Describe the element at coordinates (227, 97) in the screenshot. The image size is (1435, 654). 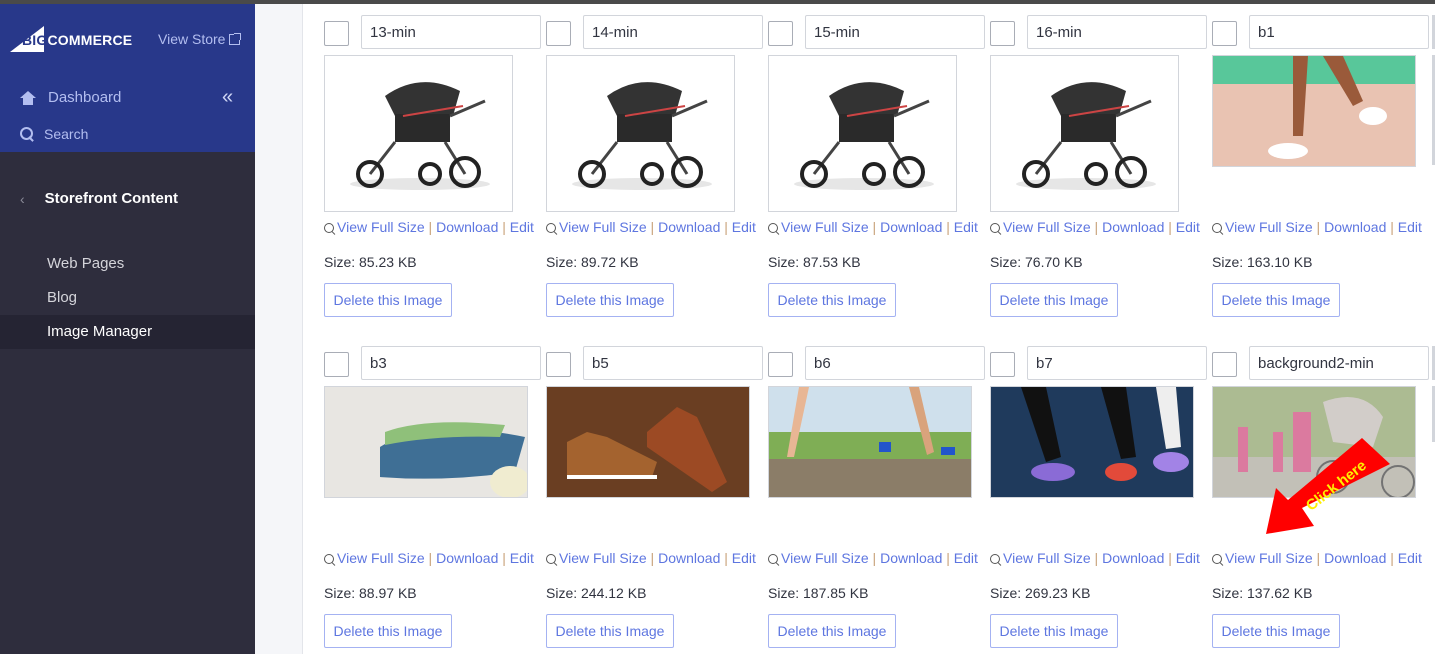
I see `collapse-sidebar-icon: «` at that location.